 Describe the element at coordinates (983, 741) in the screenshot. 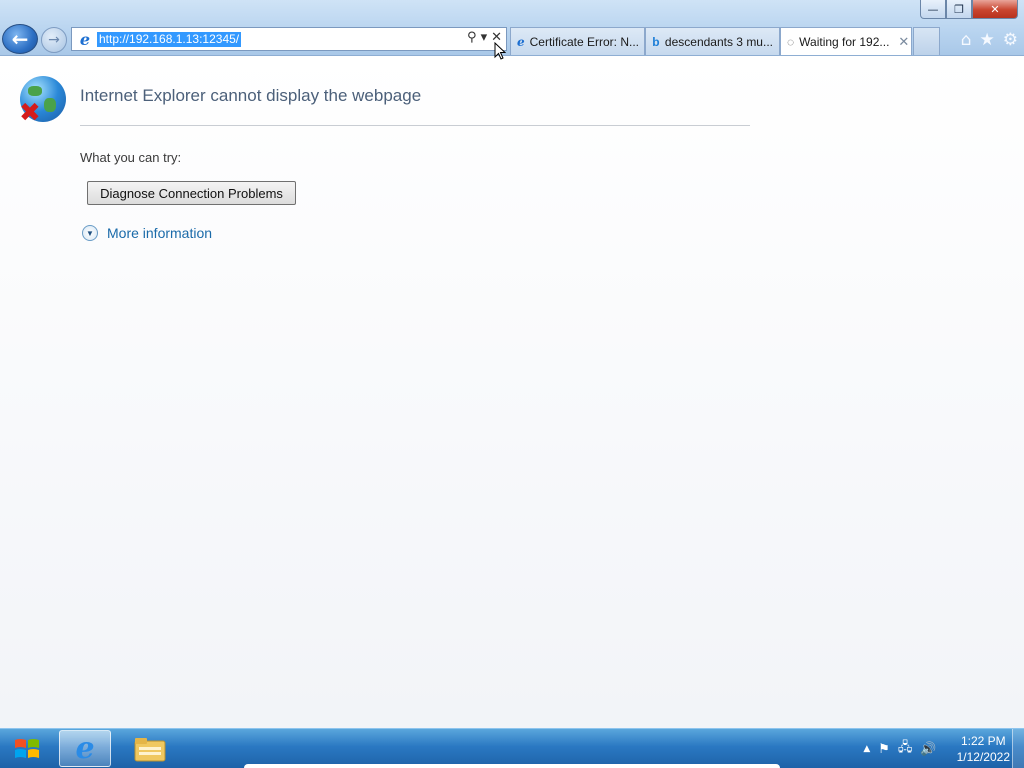

I see `clock-time: 1:22 PM` at that location.